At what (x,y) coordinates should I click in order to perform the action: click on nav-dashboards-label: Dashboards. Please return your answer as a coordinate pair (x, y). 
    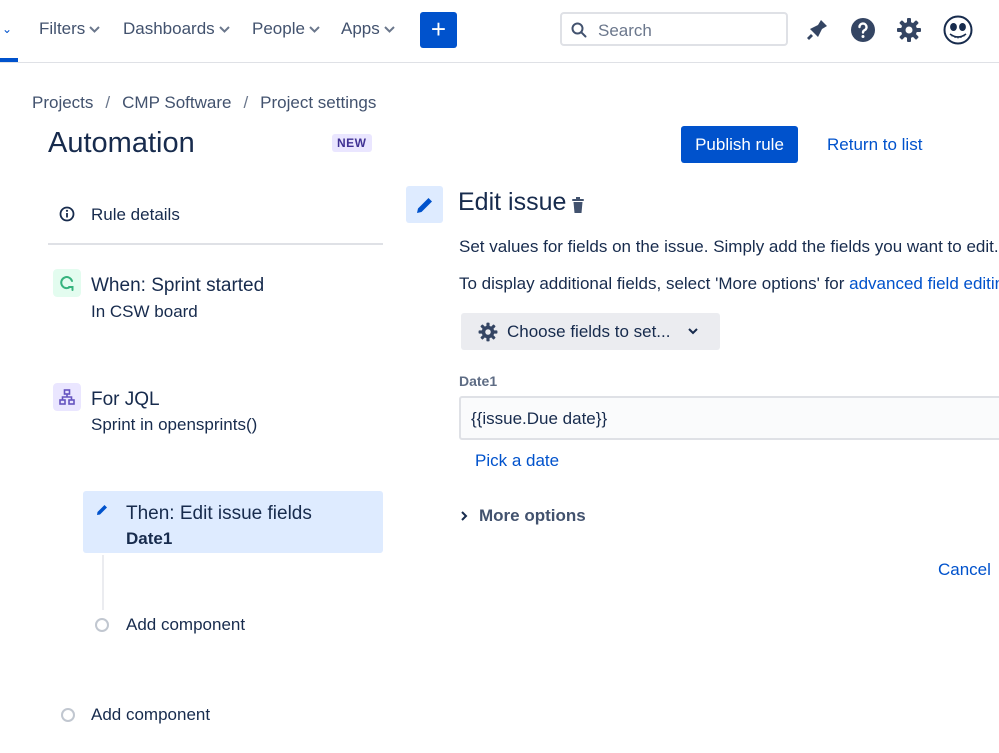
    Looking at the image, I should click on (169, 28).